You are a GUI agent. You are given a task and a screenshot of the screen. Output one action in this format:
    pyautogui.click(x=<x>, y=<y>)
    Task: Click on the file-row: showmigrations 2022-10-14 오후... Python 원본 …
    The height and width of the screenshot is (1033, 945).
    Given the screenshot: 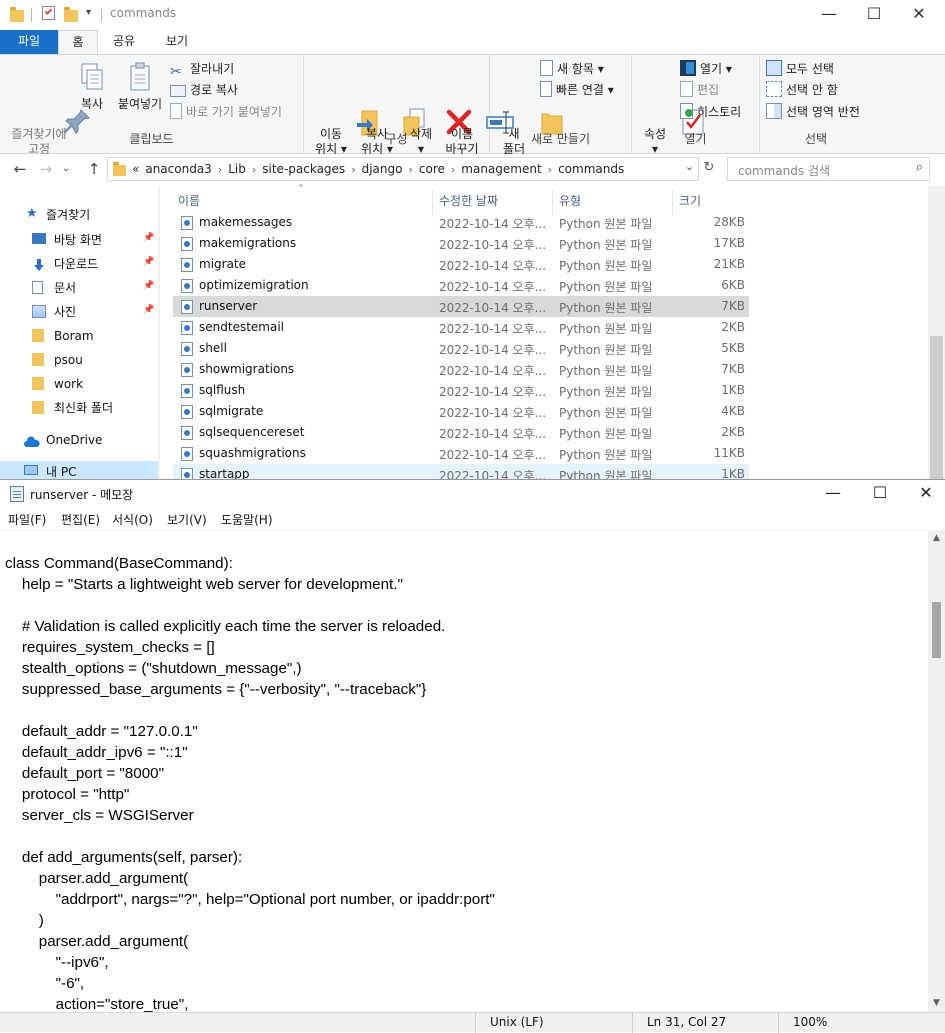 What is the action you would take?
    pyautogui.click(x=461, y=369)
    